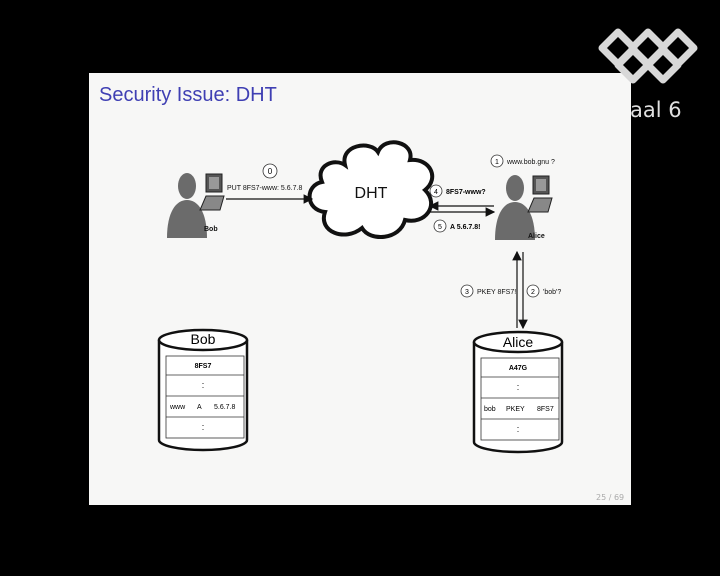  Describe the element at coordinates (540, 194) in the screenshot. I see `alice-laptop-icon` at that location.